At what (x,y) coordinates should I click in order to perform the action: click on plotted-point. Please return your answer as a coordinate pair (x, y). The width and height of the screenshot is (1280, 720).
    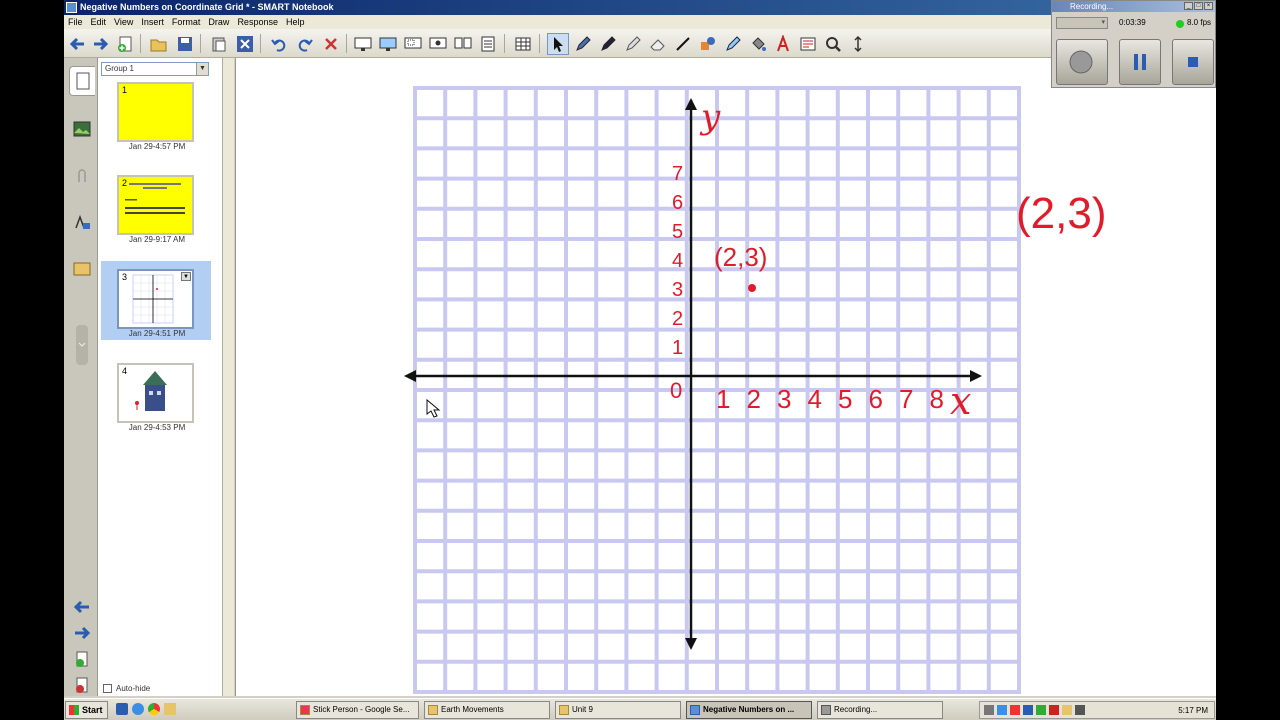
    Looking at the image, I should click on (752, 288).